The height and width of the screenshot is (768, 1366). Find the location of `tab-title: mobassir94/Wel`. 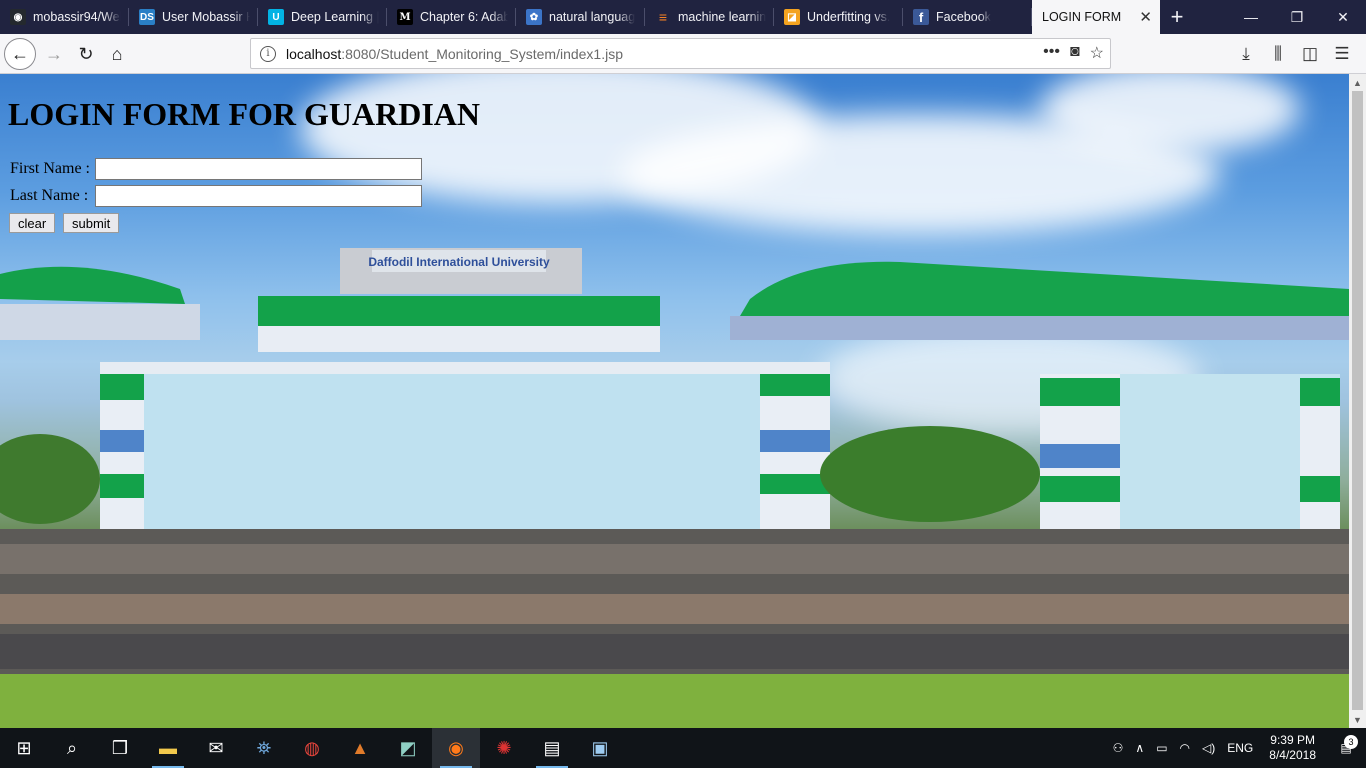

tab-title: mobassir94/Wel is located at coordinates (77, 17).